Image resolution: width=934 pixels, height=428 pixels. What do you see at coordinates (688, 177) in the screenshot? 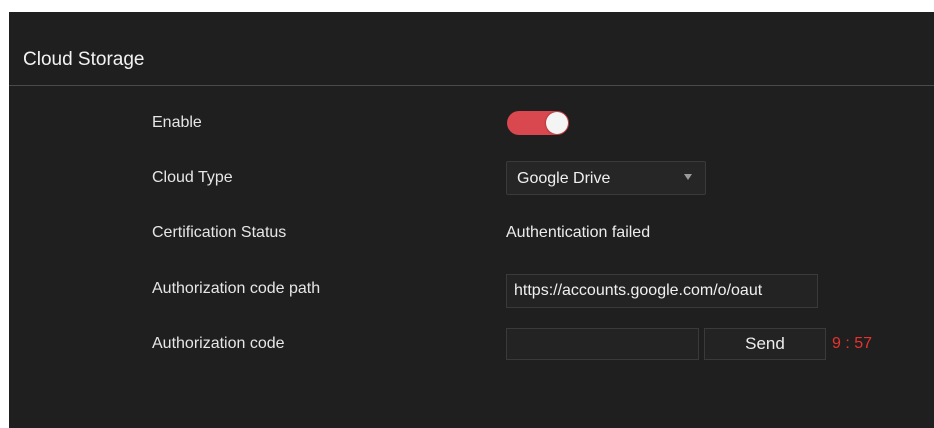
I see `caret-down-icon` at bounding box center [688, 177].